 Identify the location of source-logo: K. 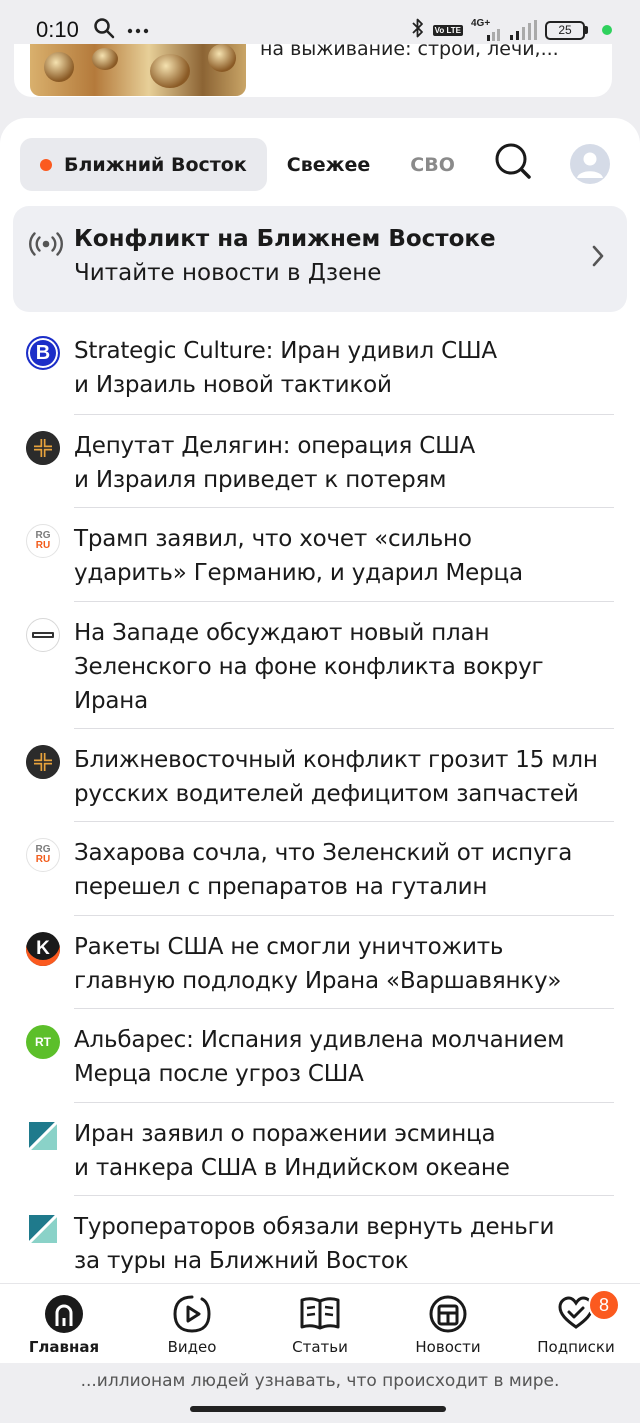
(43, 949).